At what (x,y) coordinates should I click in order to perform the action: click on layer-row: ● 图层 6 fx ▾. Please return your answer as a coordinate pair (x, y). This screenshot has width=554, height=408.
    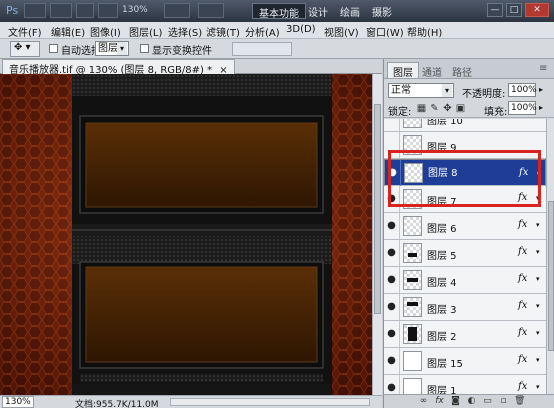
    Looking at the image, I should click on (465, 226).